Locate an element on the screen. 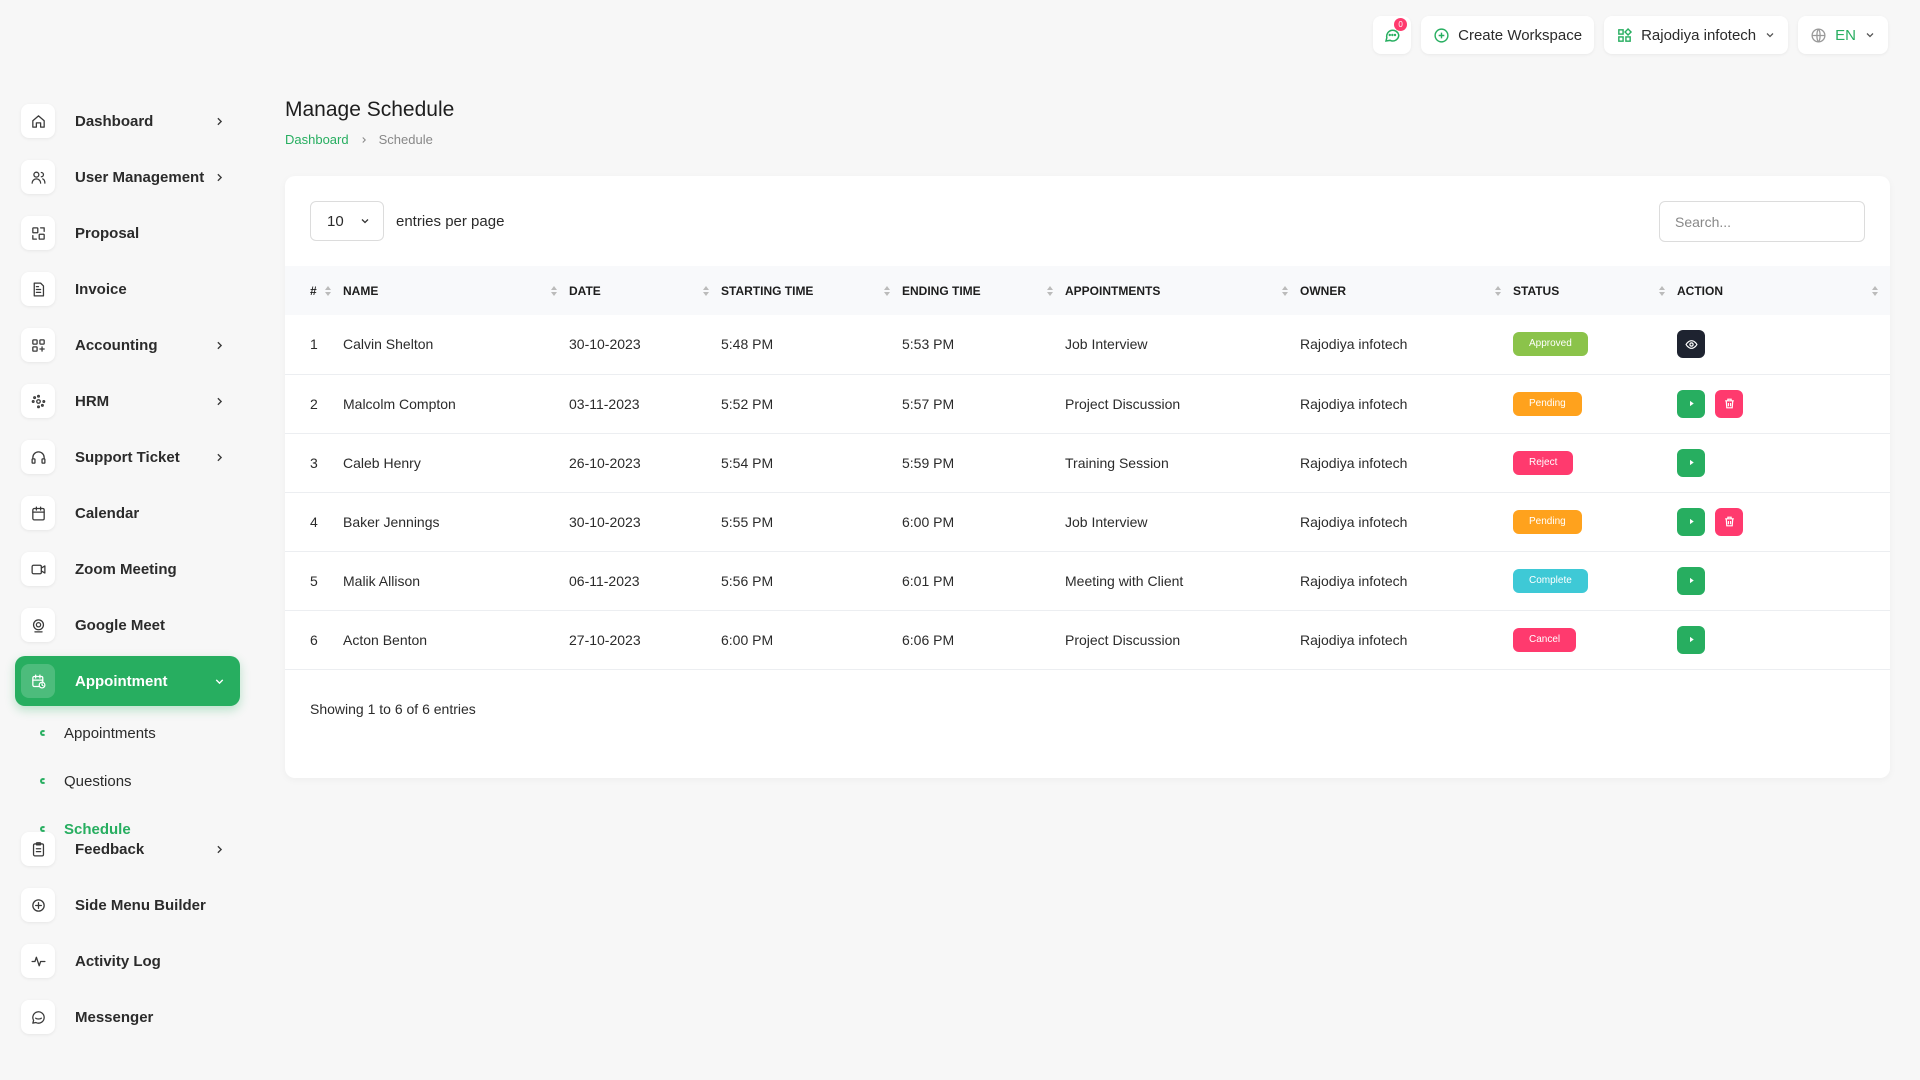  sidebar-item-proposal: Proposal is located at coordinates (127, 233).